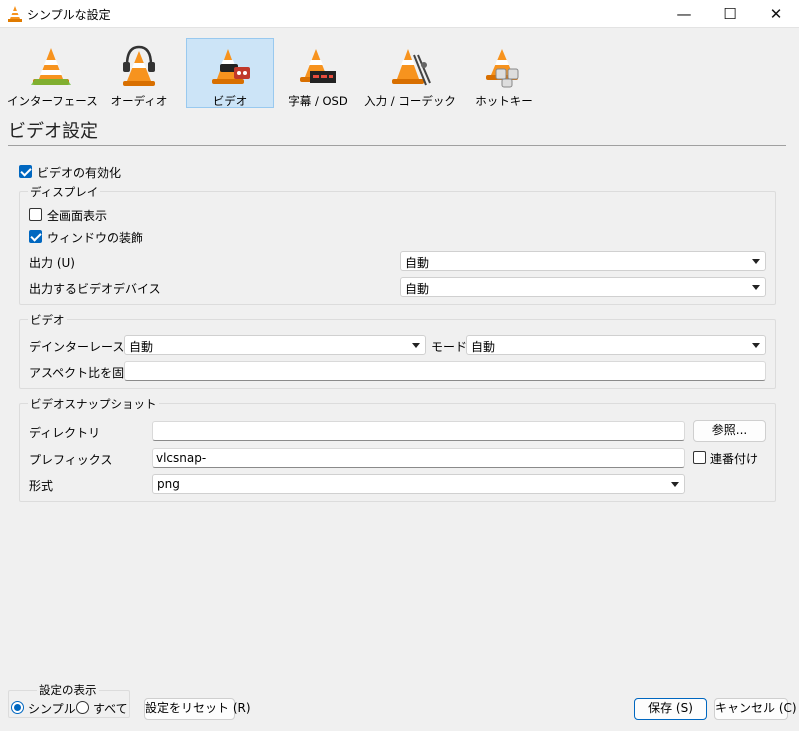  I want to click on all-radio, so click(82, 707).